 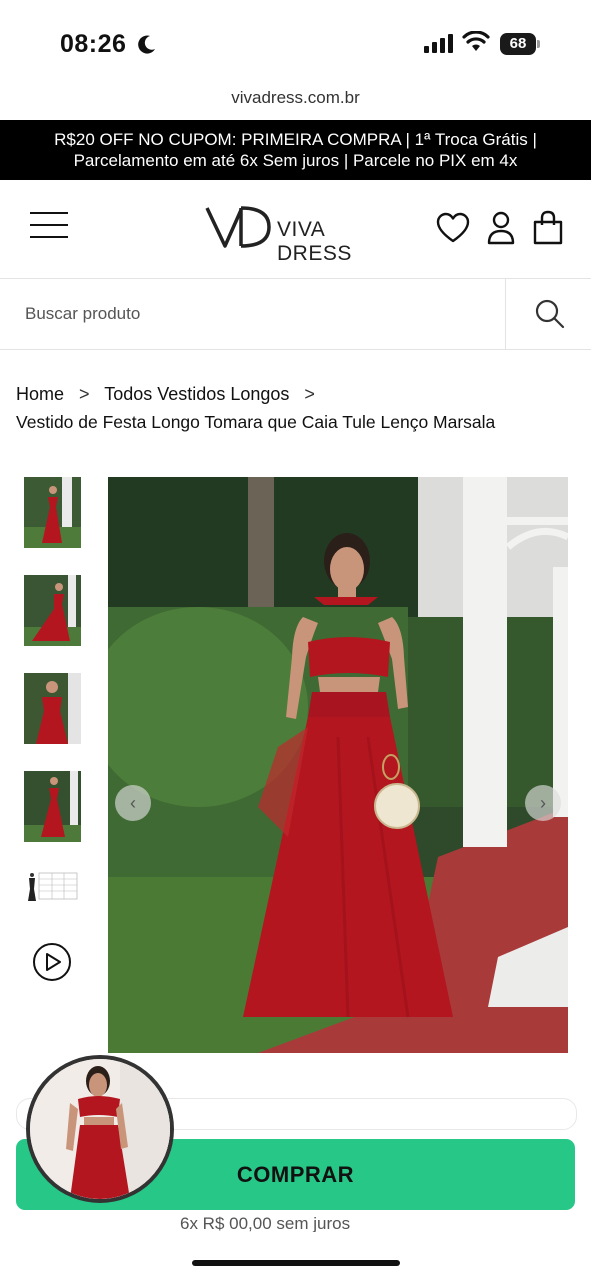 I want to click on search-button, so click(x=548, y=314).